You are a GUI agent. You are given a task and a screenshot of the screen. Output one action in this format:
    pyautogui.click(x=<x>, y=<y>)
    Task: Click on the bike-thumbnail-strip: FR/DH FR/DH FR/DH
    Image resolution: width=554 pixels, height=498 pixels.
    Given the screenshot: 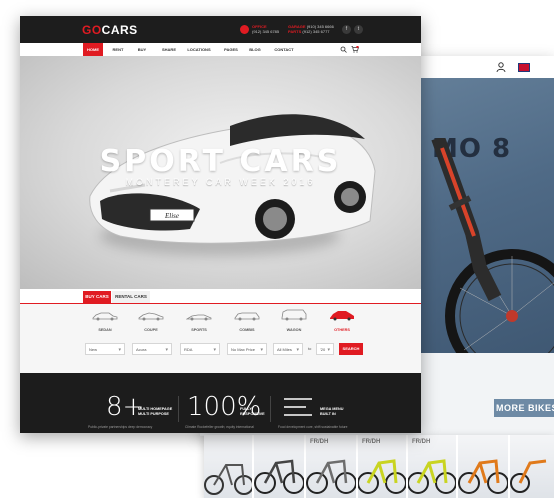 What is the action you would take?
    pyautogui.click(x=379, y=466)
    